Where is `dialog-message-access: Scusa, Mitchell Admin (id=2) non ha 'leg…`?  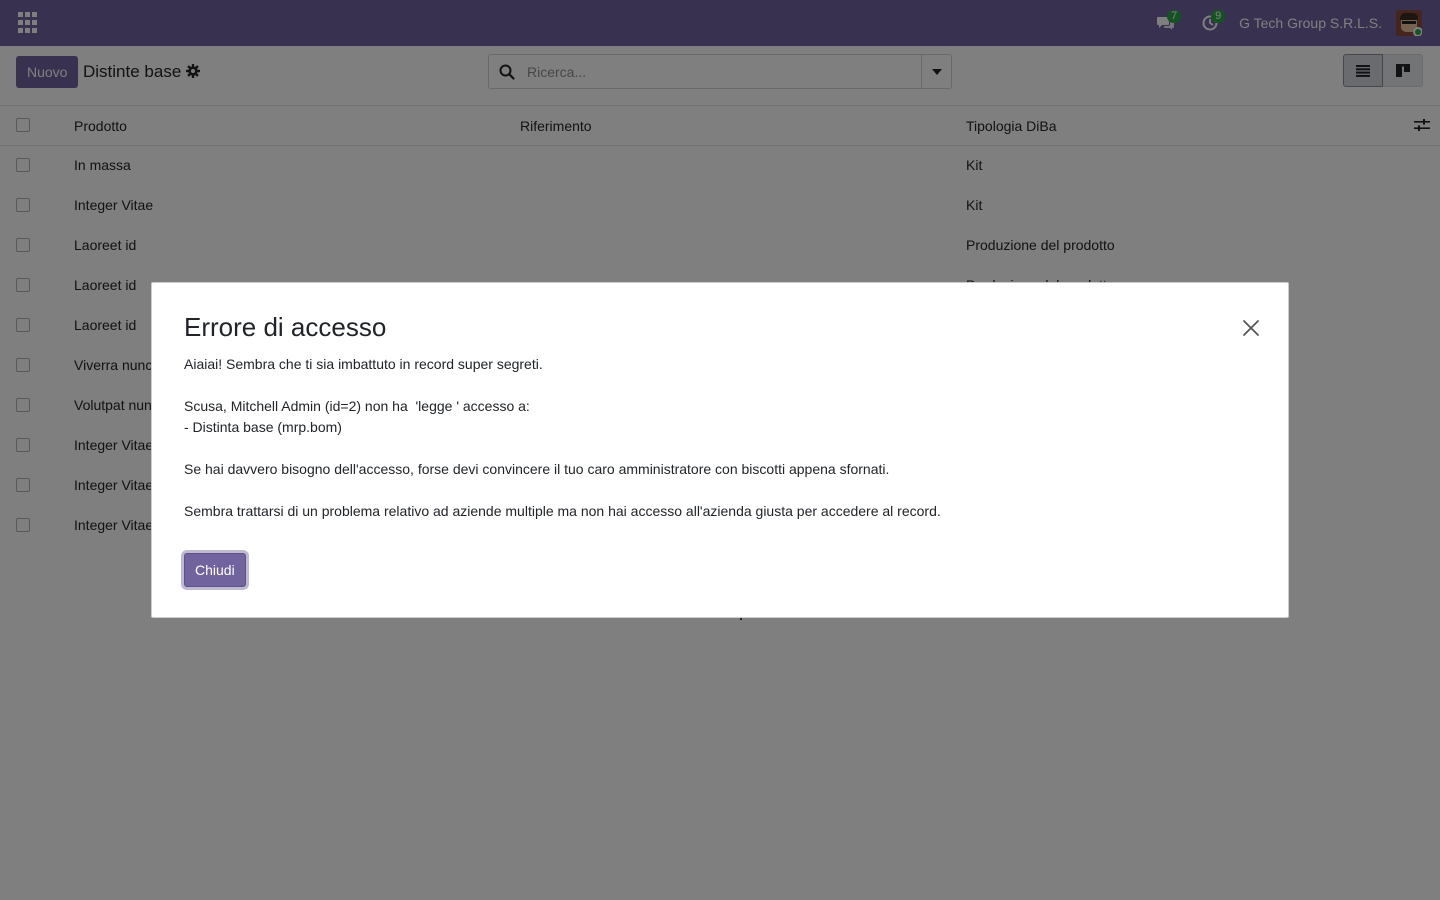 dialog-message-access: Scusa, Mitchell Admin (id=2) non ha 'leg… is located at coordinates (357, 406).